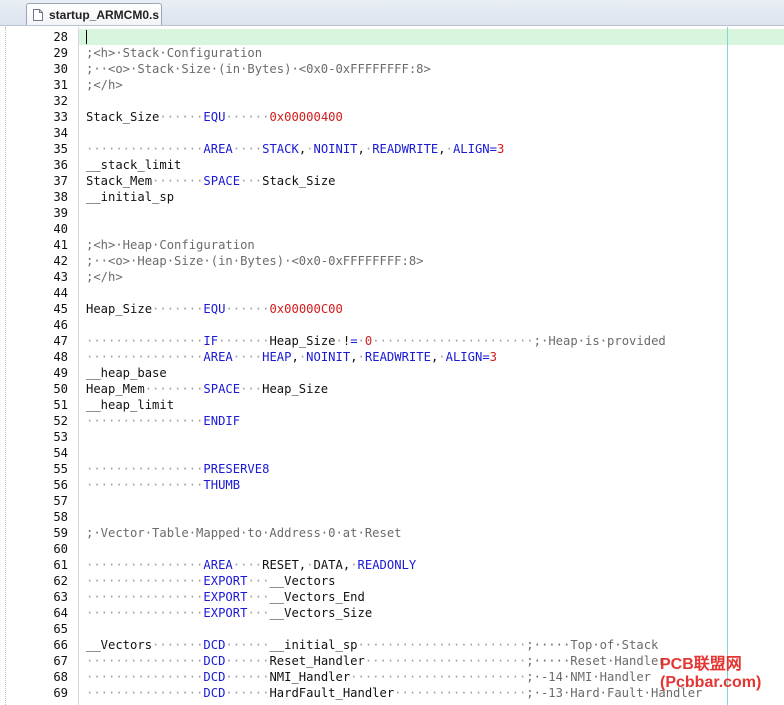  Describe the element at coordinates (133, 165) in the screenshot. I see `line-text: __stack_limit` at that location.